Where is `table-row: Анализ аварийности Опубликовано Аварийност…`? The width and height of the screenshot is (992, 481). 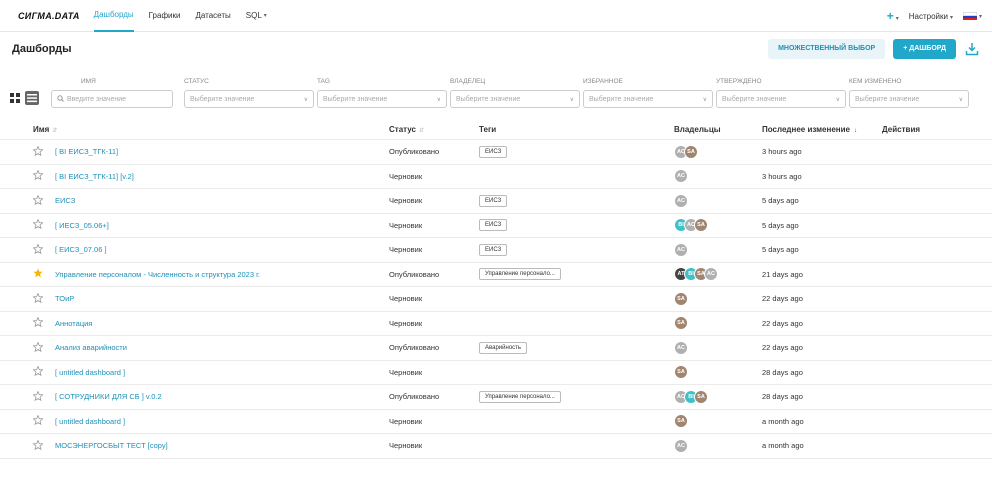 table-row: Анализ аварийности Опубликовано Аварийност… is located at coordinates (496, 348).